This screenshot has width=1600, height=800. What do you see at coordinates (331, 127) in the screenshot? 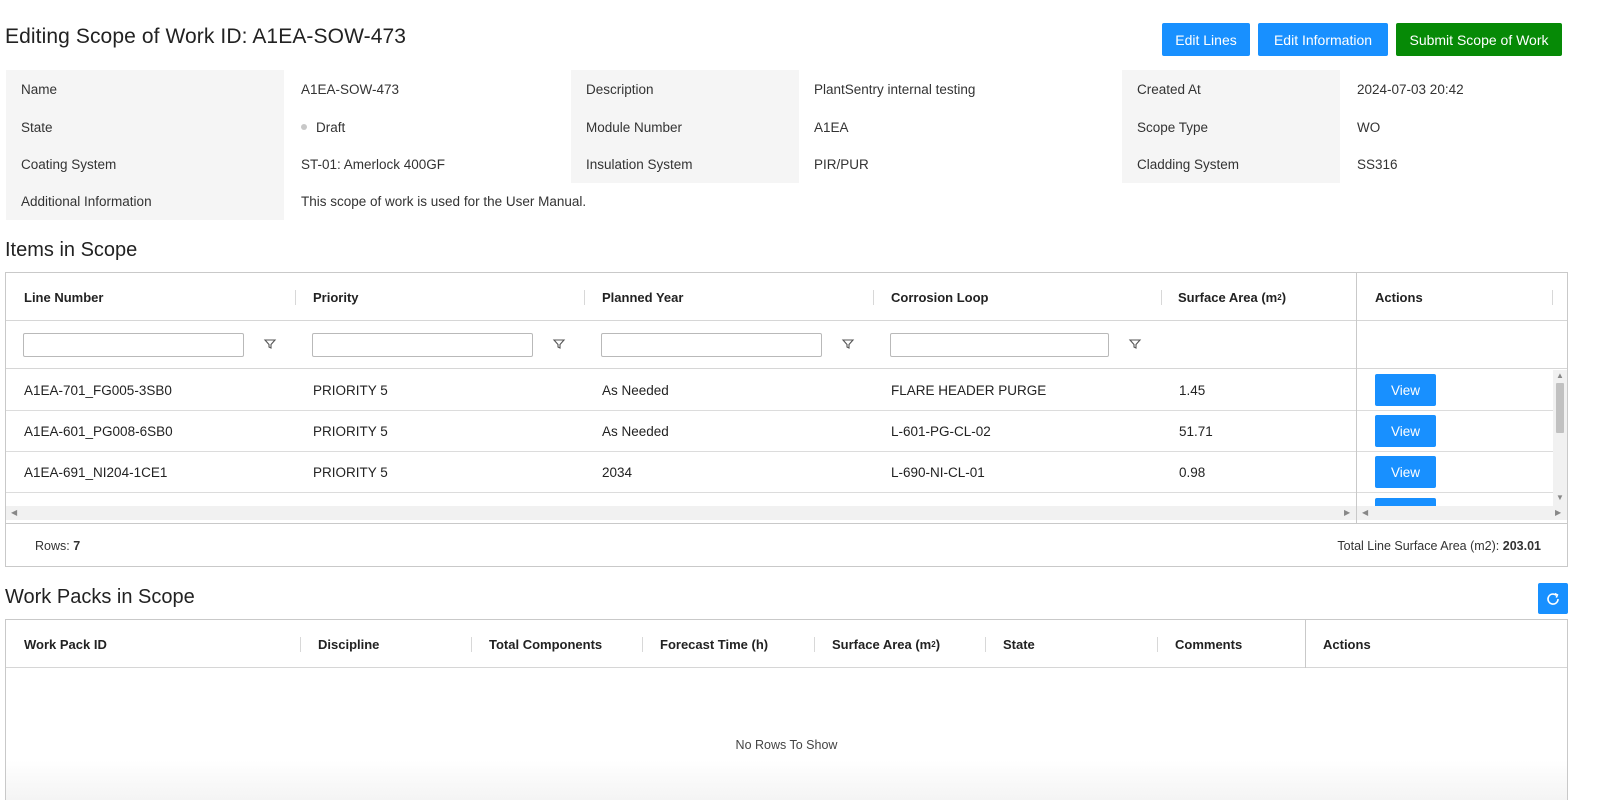
I see `state-text: Draft` at bounding box center [331, 127].